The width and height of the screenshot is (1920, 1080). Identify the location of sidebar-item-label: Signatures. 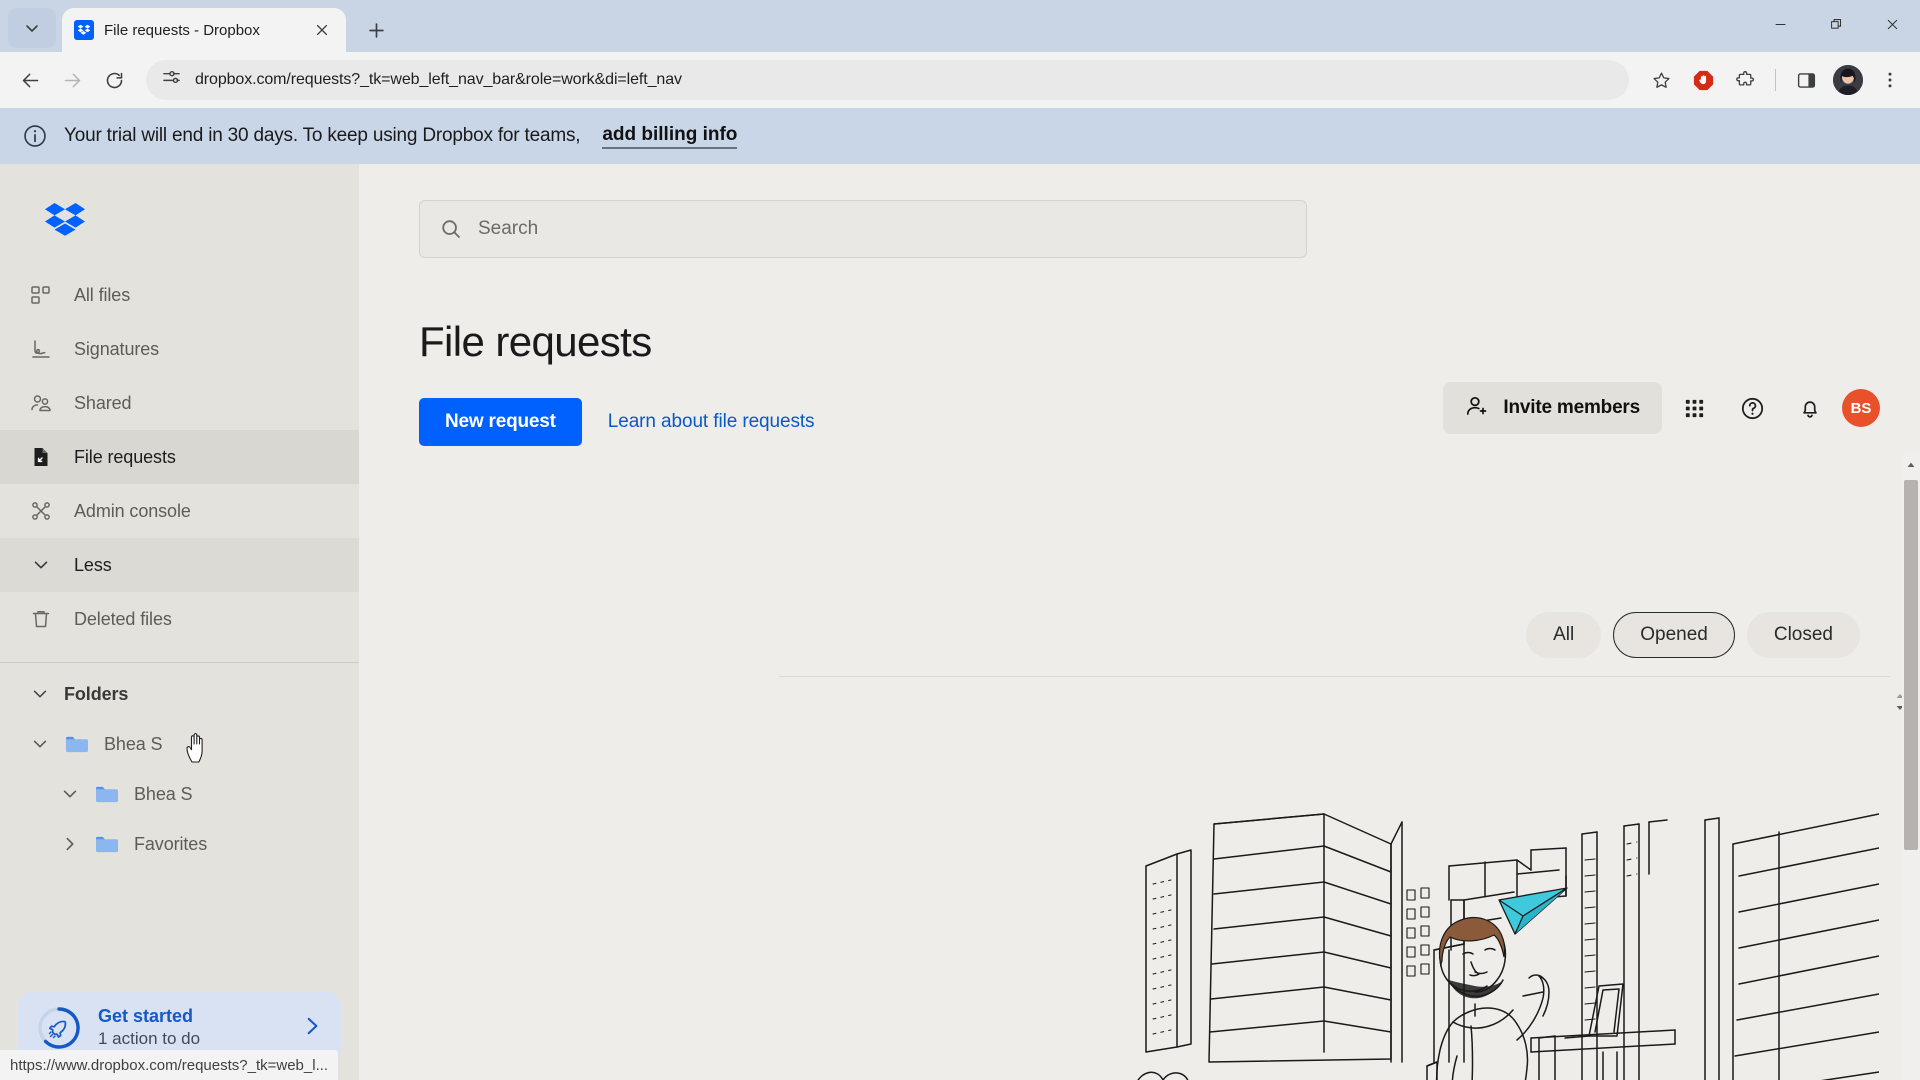
(117, 348).